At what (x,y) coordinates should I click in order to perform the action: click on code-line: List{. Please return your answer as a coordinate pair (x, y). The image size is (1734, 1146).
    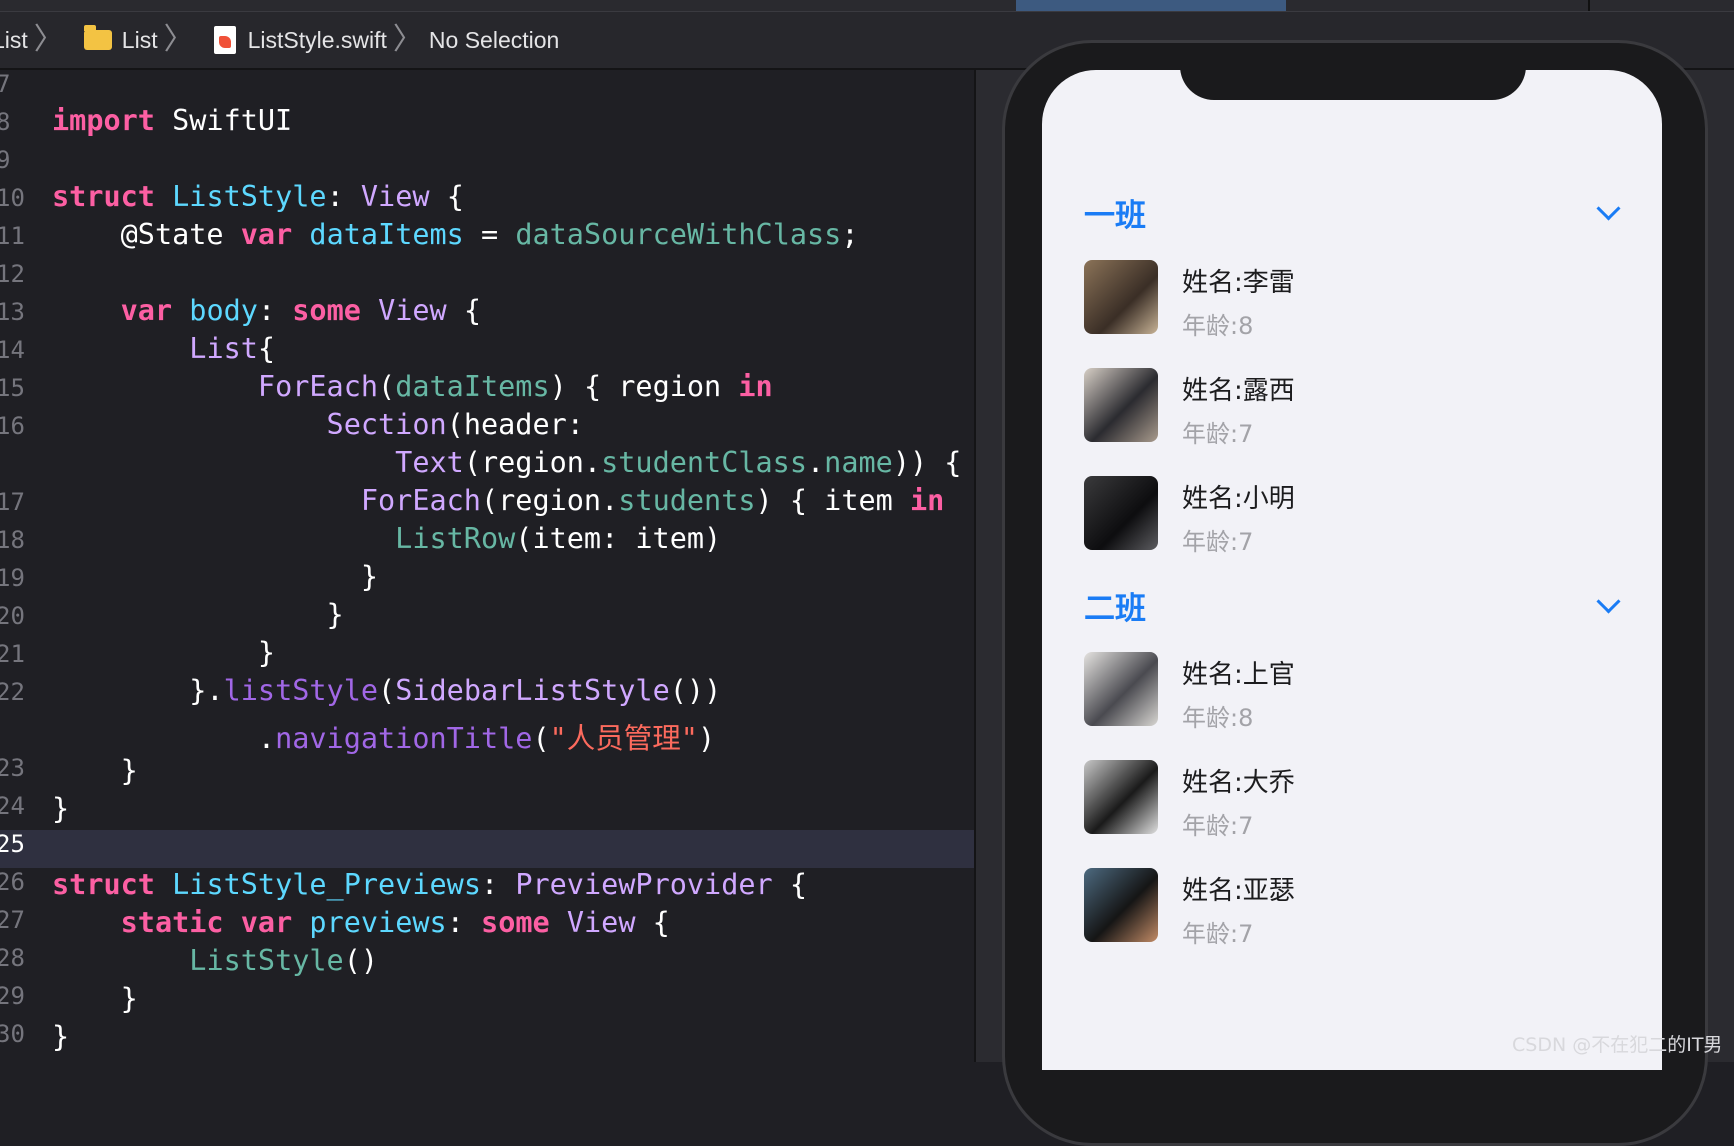
    Looking at the image, I should click on (163, 348).